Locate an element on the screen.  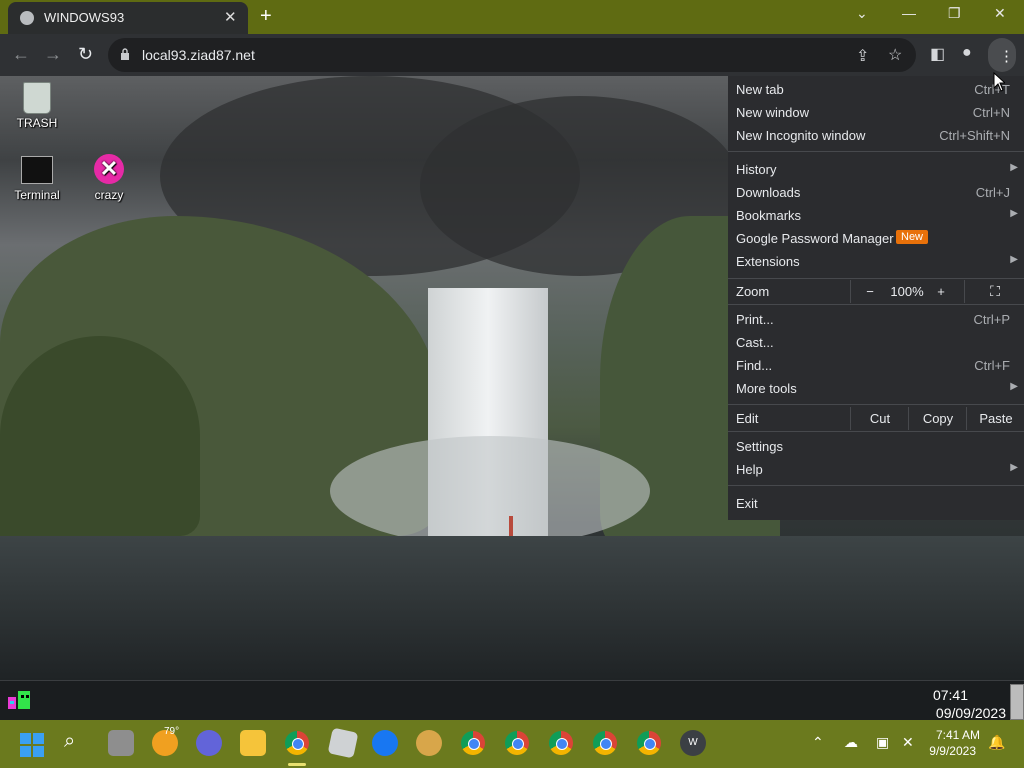
fullscreen-button: ⛶ is located at coordinates (994, 291).